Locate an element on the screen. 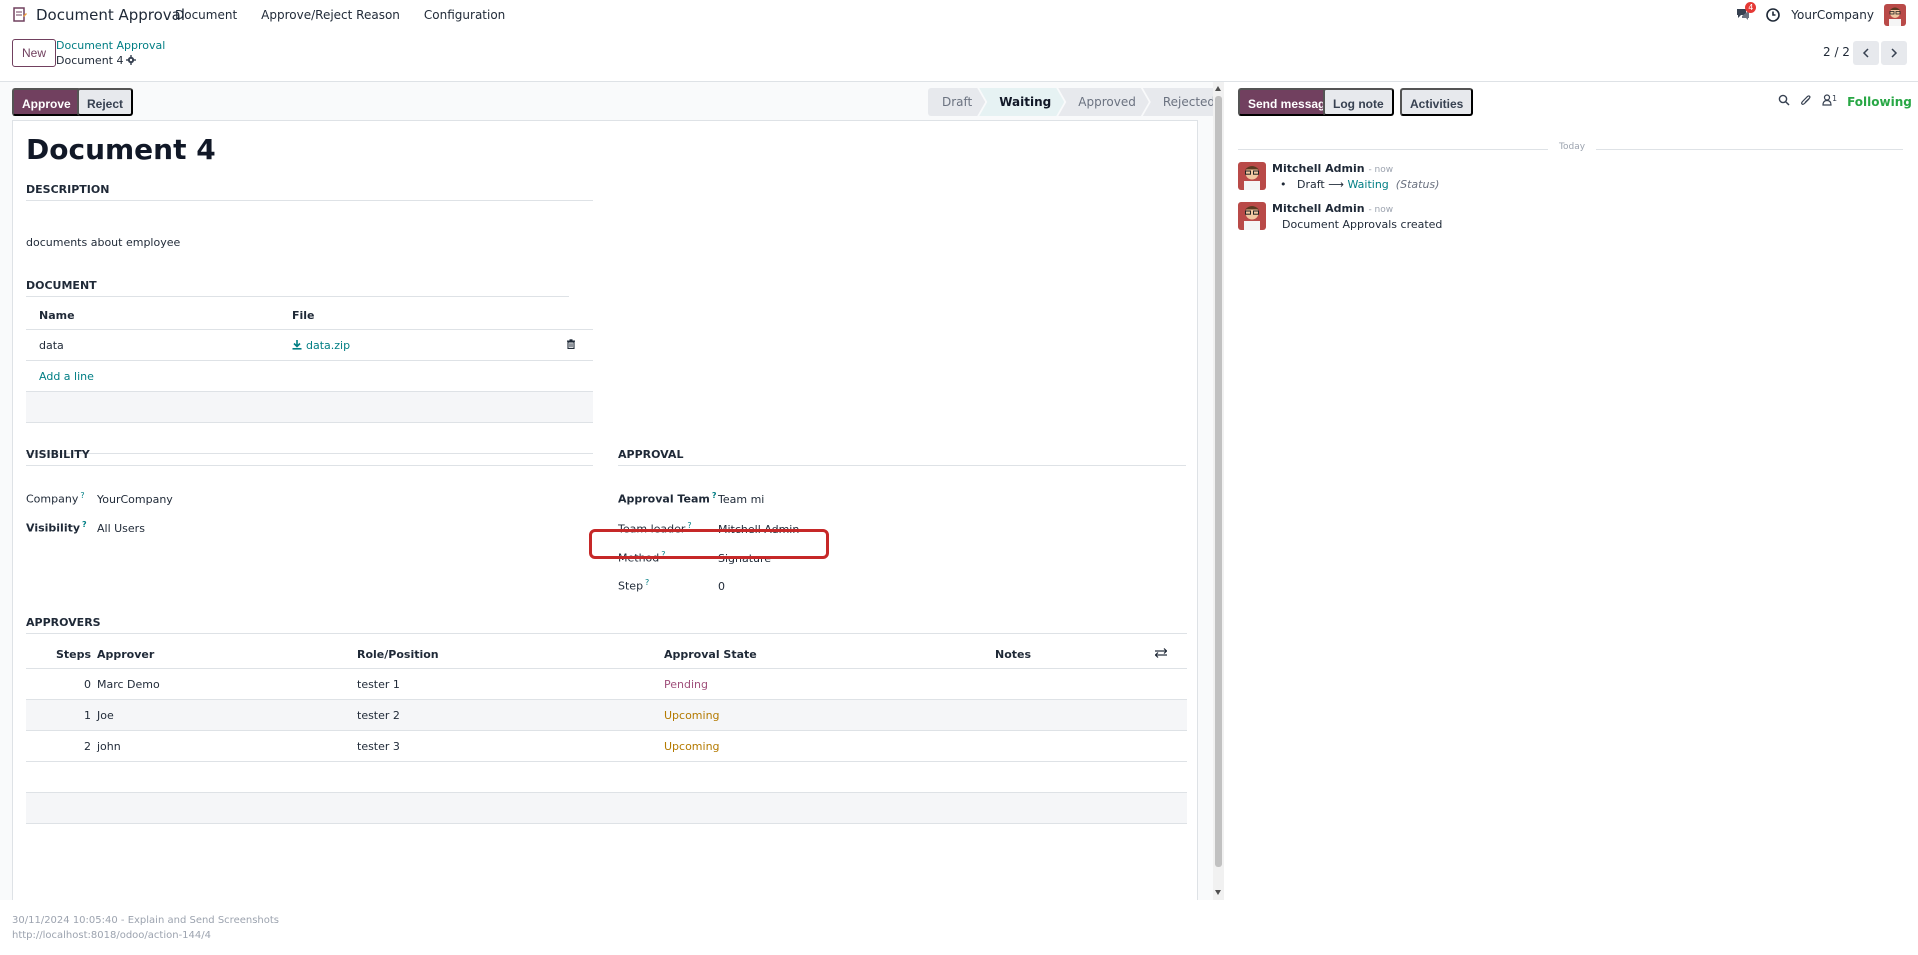 The width and height of the screenshot is (1918, 955). company-switcher: YourCompany is located at coordinates (1832, 15).